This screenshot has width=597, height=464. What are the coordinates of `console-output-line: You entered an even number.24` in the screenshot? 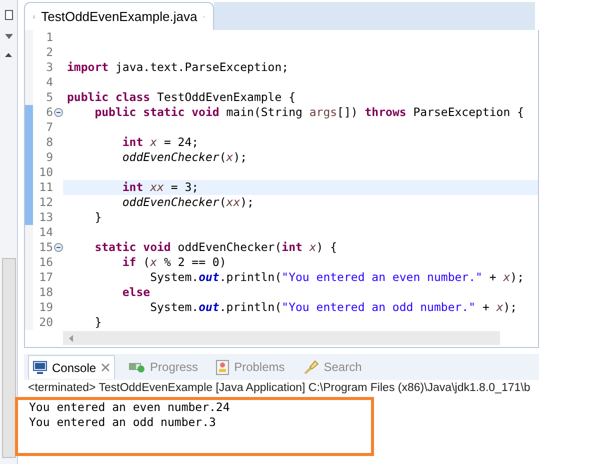 It's located at (130, 407).